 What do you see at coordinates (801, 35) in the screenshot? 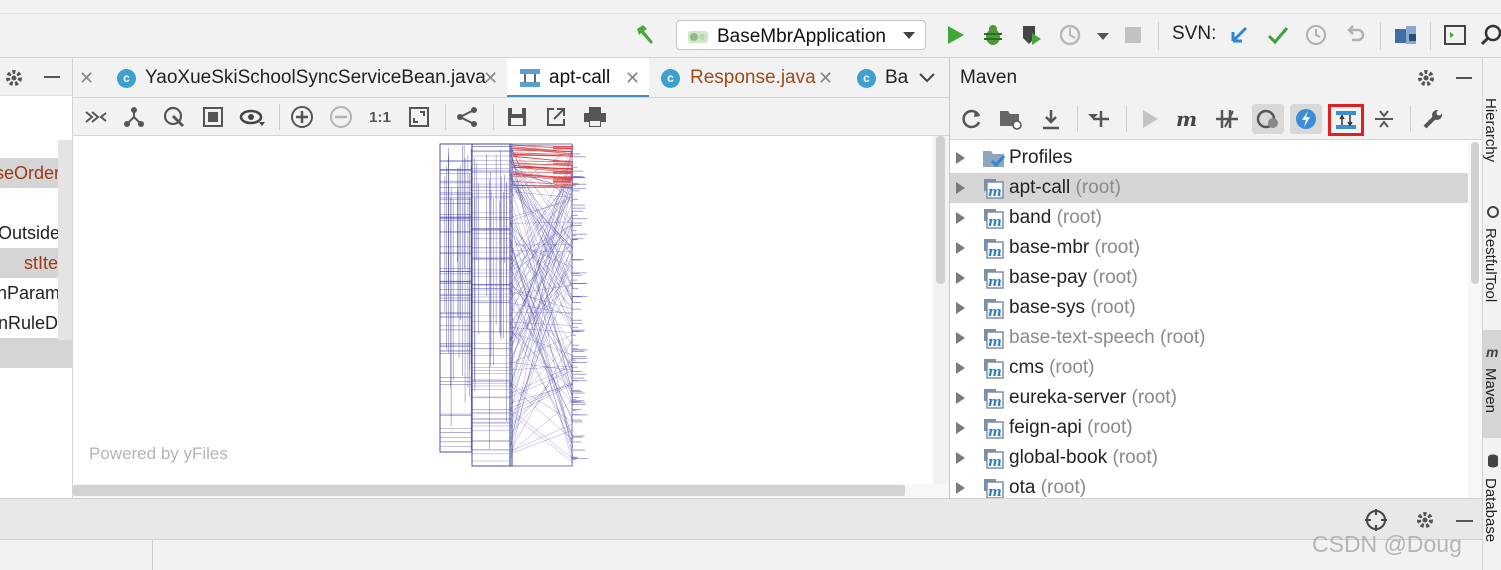
I see `run-configuration-select: BaseMbrApplication` at bounding box center [801, 35].